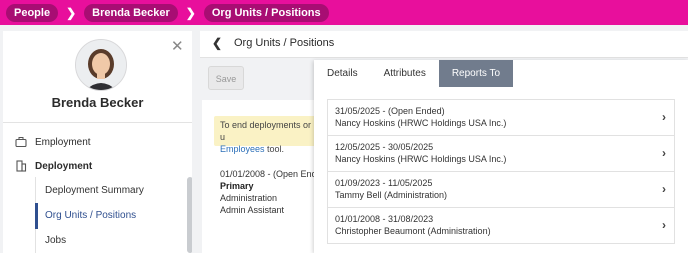 The width and height of the screenshot is (688, 253). I want to click on sidebar-scrollbar, so click(189, 215).